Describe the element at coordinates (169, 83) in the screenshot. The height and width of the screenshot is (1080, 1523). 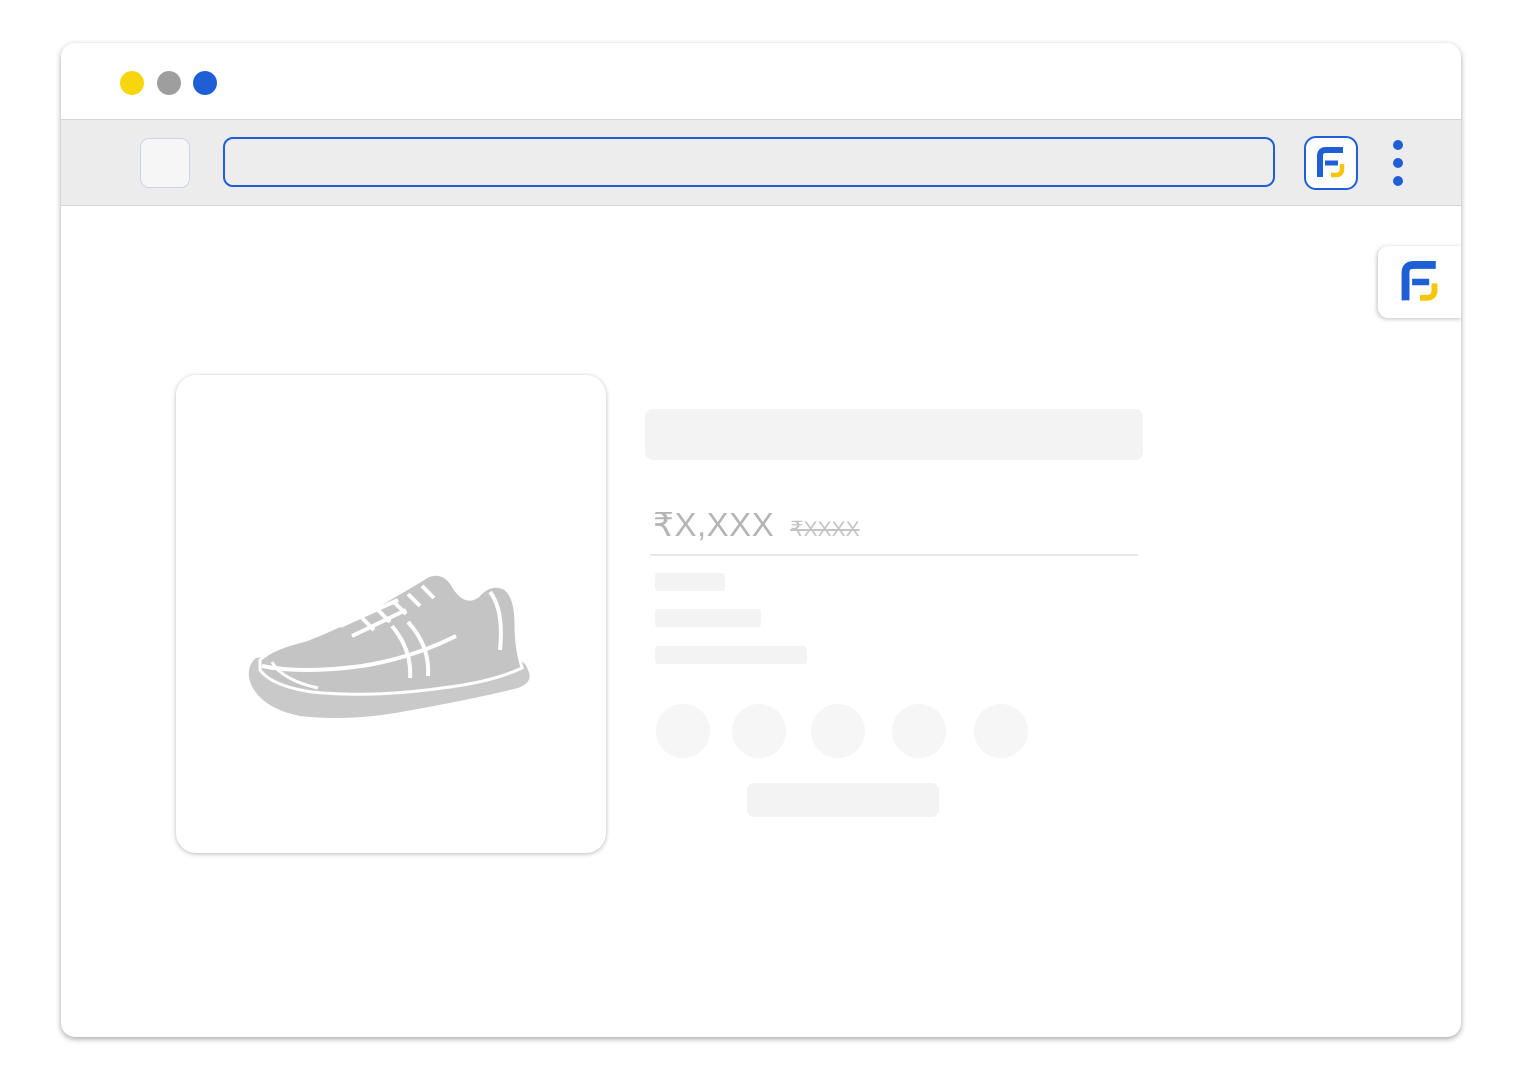
I see `window-control-gray` at that location.